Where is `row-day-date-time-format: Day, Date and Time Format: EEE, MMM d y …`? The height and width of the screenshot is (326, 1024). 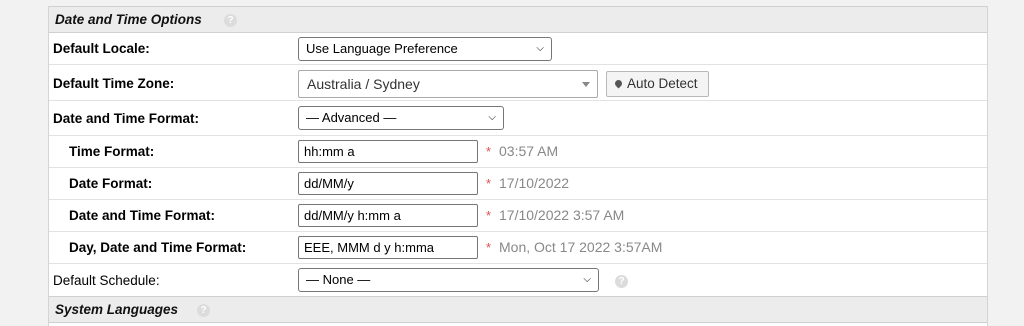
row-day-date-time-format: Day, Date and Time Format: EEE, MMM d y … is located at coordinates (518, 248).